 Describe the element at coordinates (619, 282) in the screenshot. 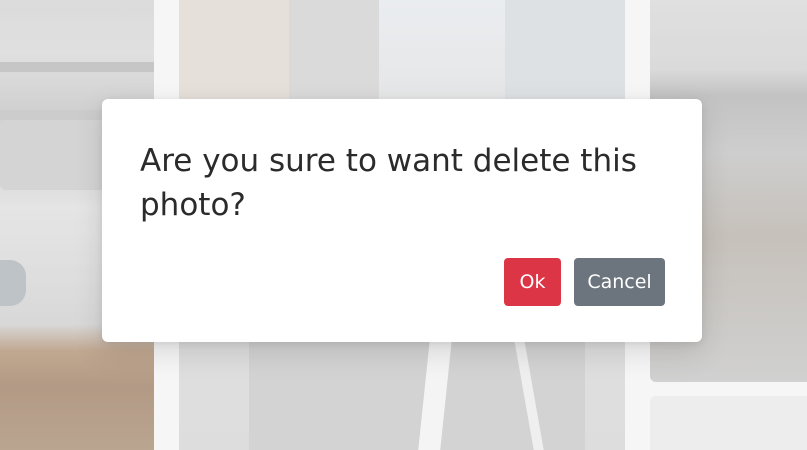

I see `cancel-button: Cancel` at that location.